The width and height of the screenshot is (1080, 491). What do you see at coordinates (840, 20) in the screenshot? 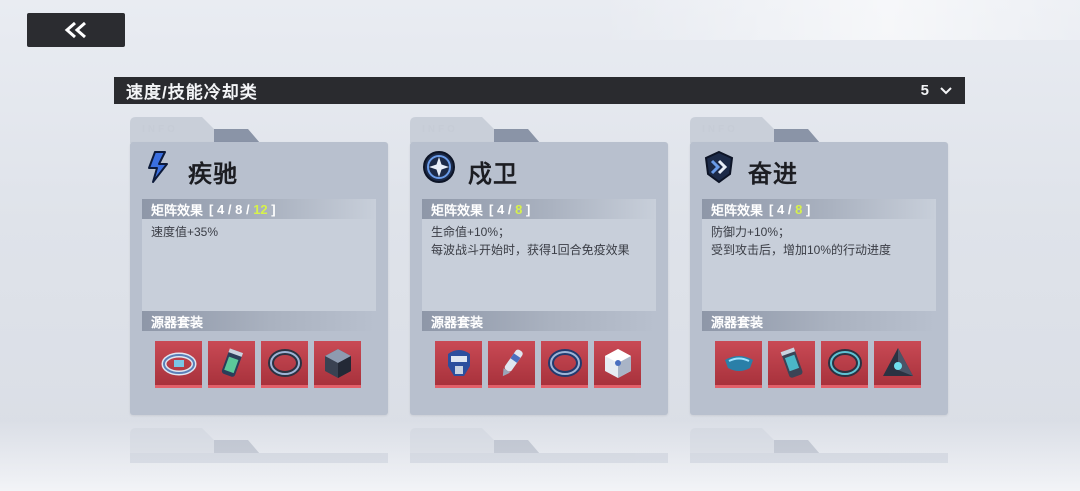
I see `background-decoration` at bounding box center [840, 20].